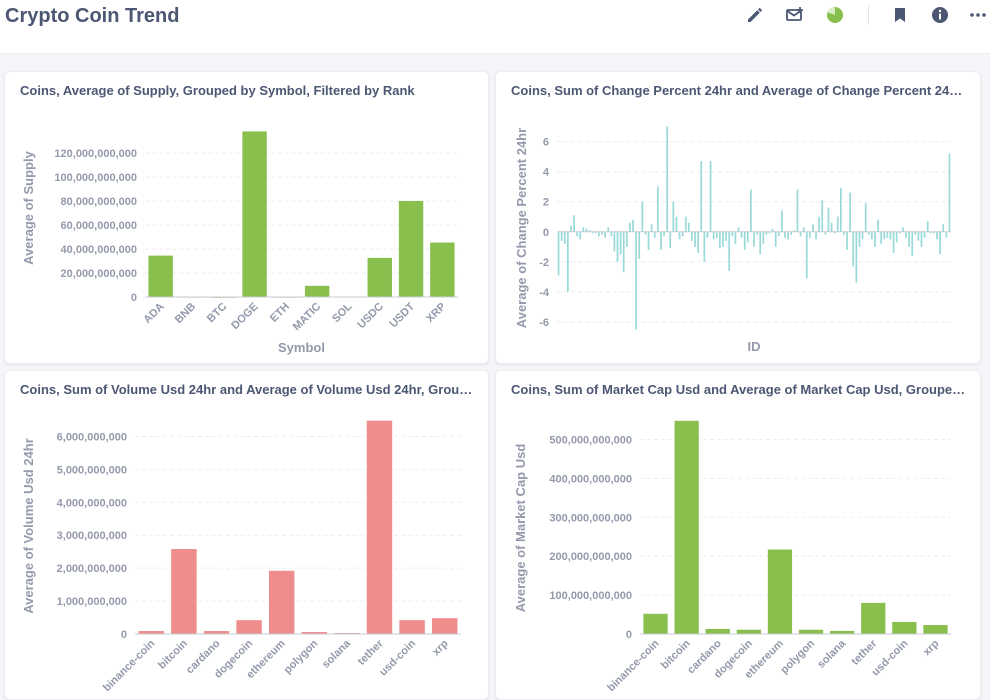 The width and height of the screenshot is (990, 700). What do you see at coordinates (590, 440) in the screenshot?
I see `y-tick-label: 500,000,000,000` at bounding box center [590, 440].